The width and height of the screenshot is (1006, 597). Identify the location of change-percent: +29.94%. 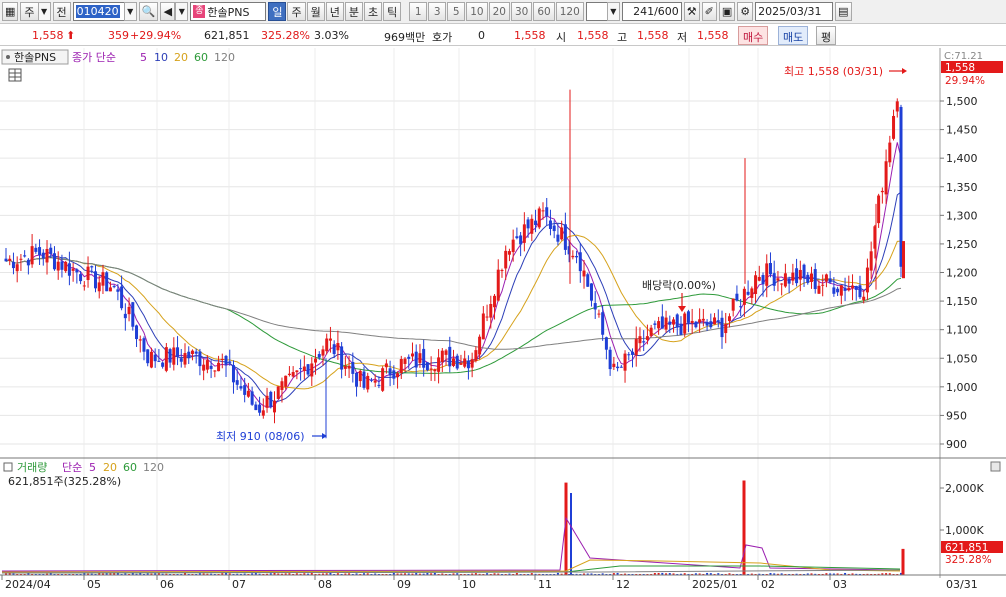
(156, 35).